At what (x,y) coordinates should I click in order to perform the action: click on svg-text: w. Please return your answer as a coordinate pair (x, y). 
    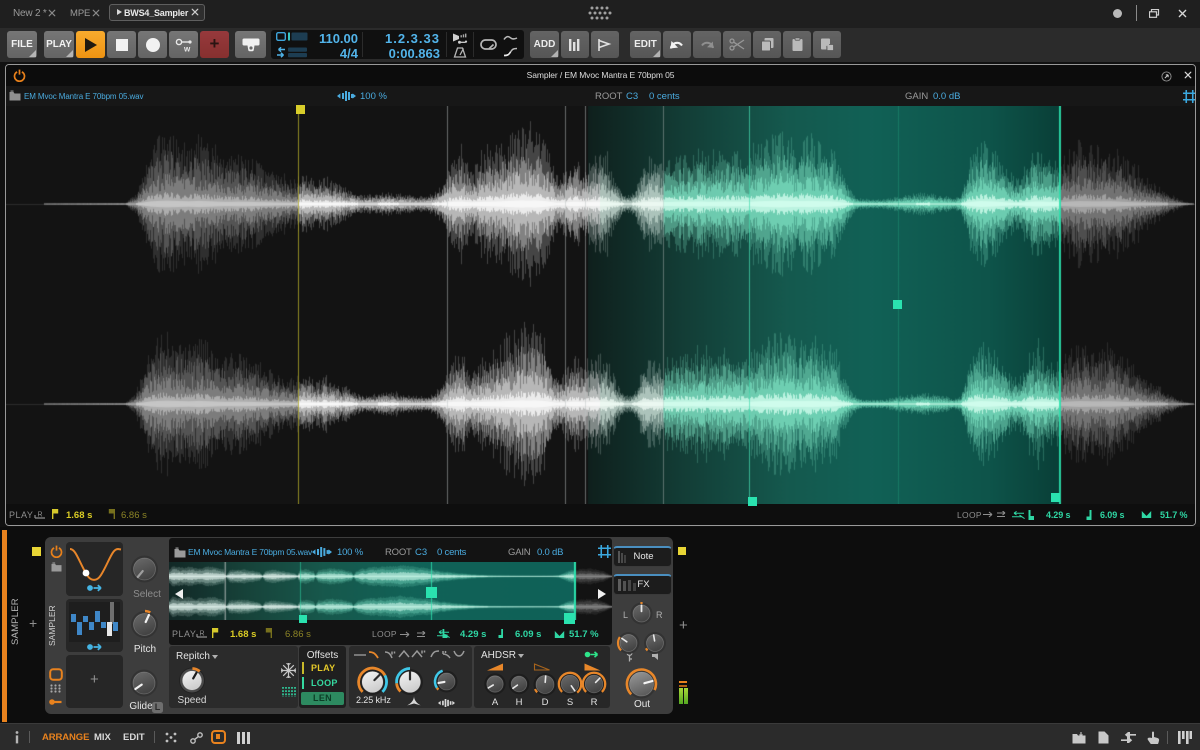
    Looking at the image, I should click on (187, 48).